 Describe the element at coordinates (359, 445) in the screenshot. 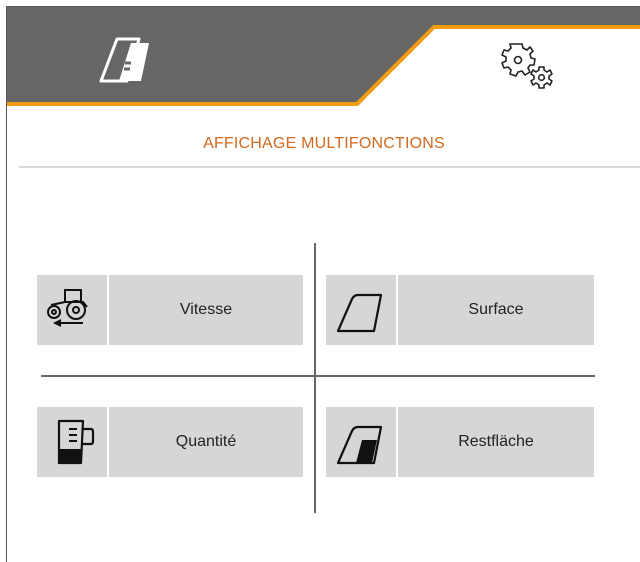

I see `remaining-area-icon` at that location.